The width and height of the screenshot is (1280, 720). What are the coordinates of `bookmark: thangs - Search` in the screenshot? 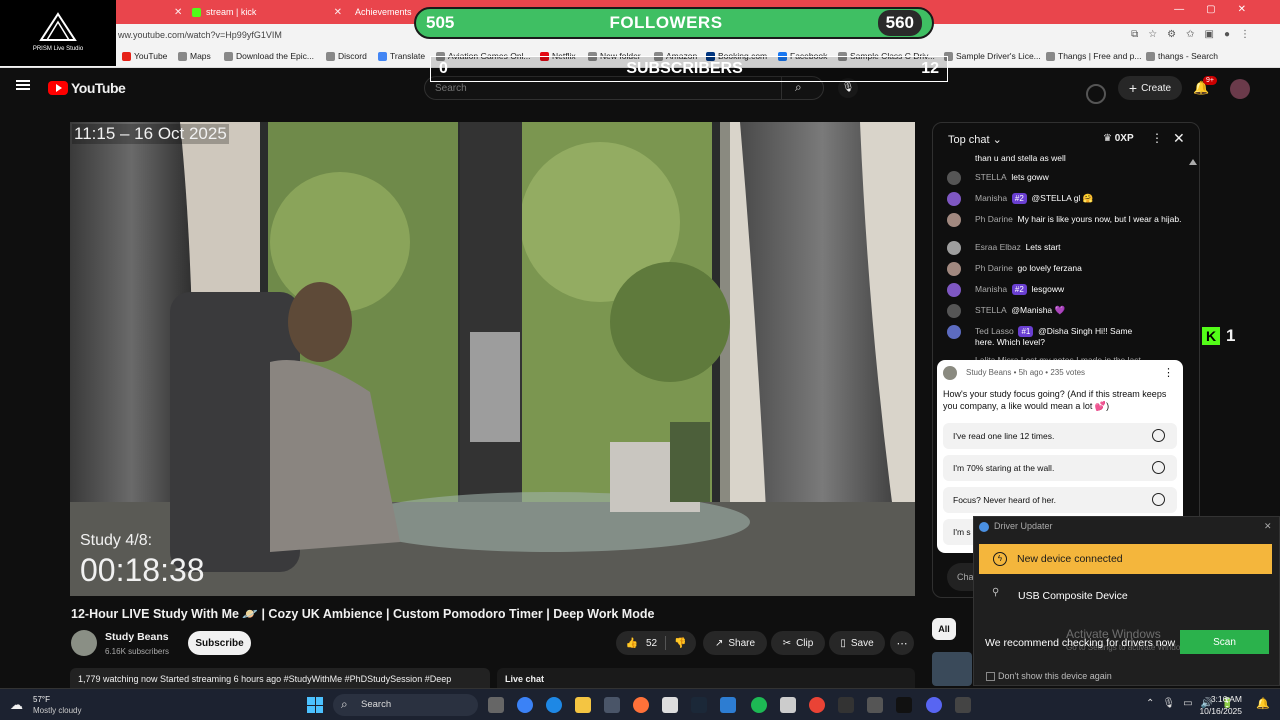 It's located at (1182, 56).